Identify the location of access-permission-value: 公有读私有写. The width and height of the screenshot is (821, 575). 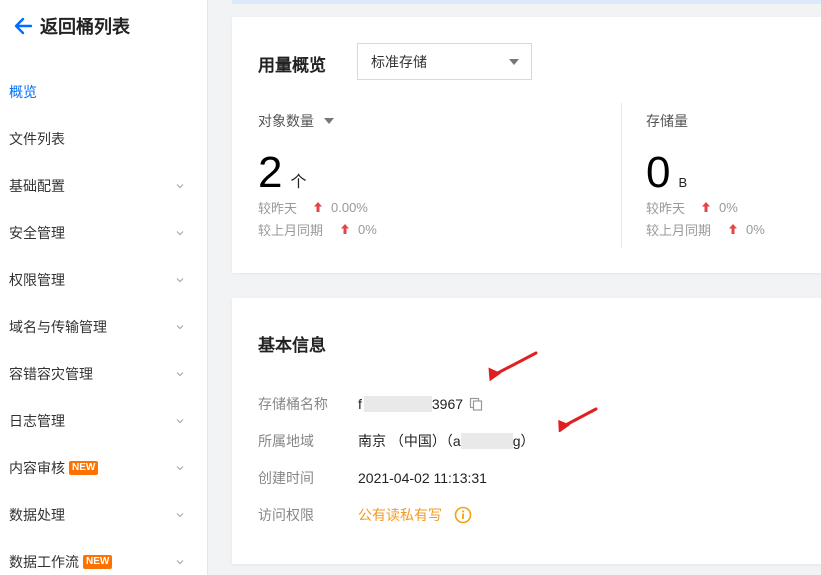
(415, 515).